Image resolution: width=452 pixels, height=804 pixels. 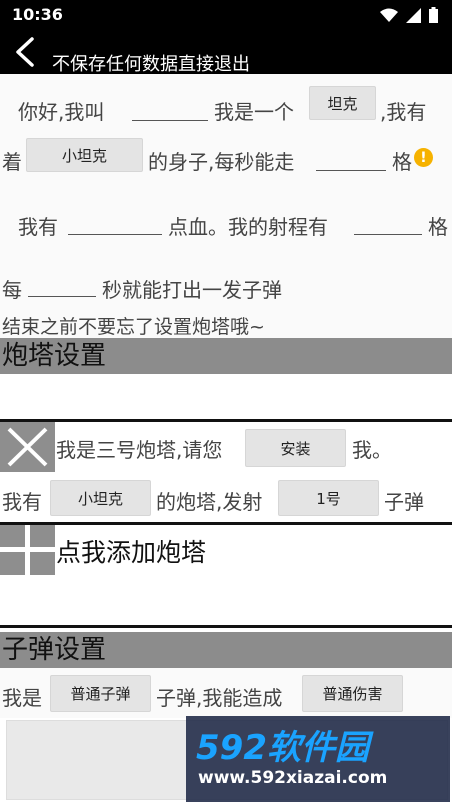 What do you see at coordinates (351, 170) in the screenshot?
I see `speed-input` at bounding box center [351, 170].